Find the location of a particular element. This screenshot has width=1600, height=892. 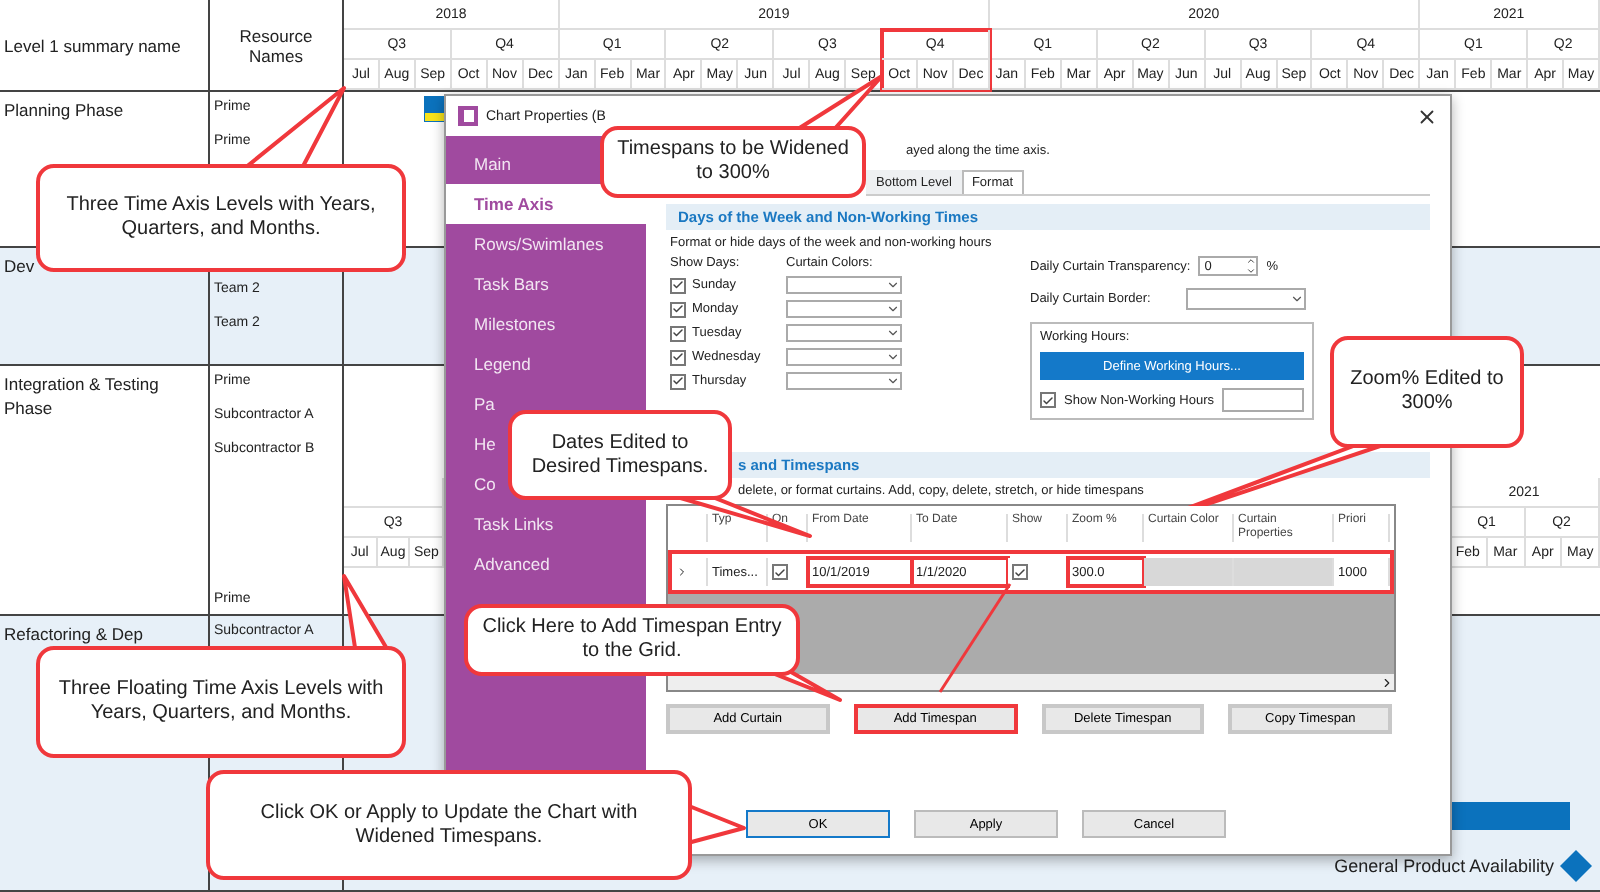

close-icon is located at coordinates (1427, 116).